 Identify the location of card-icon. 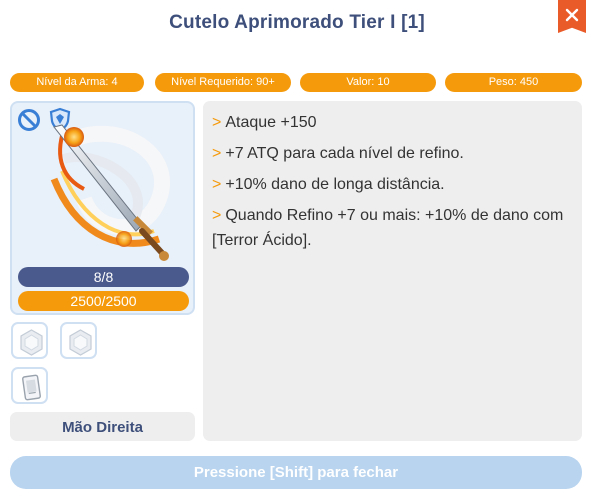
(31, 387).